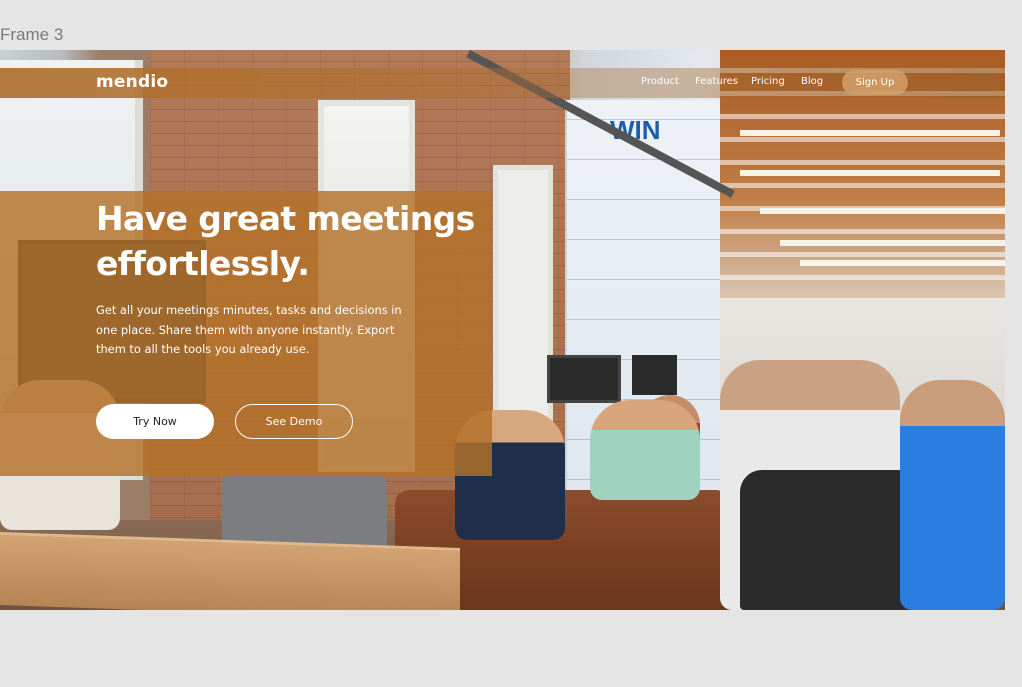 This screenshot has height=687, width=1022. I want to click on headline-line-2: effortlessly., so click(203, 263).